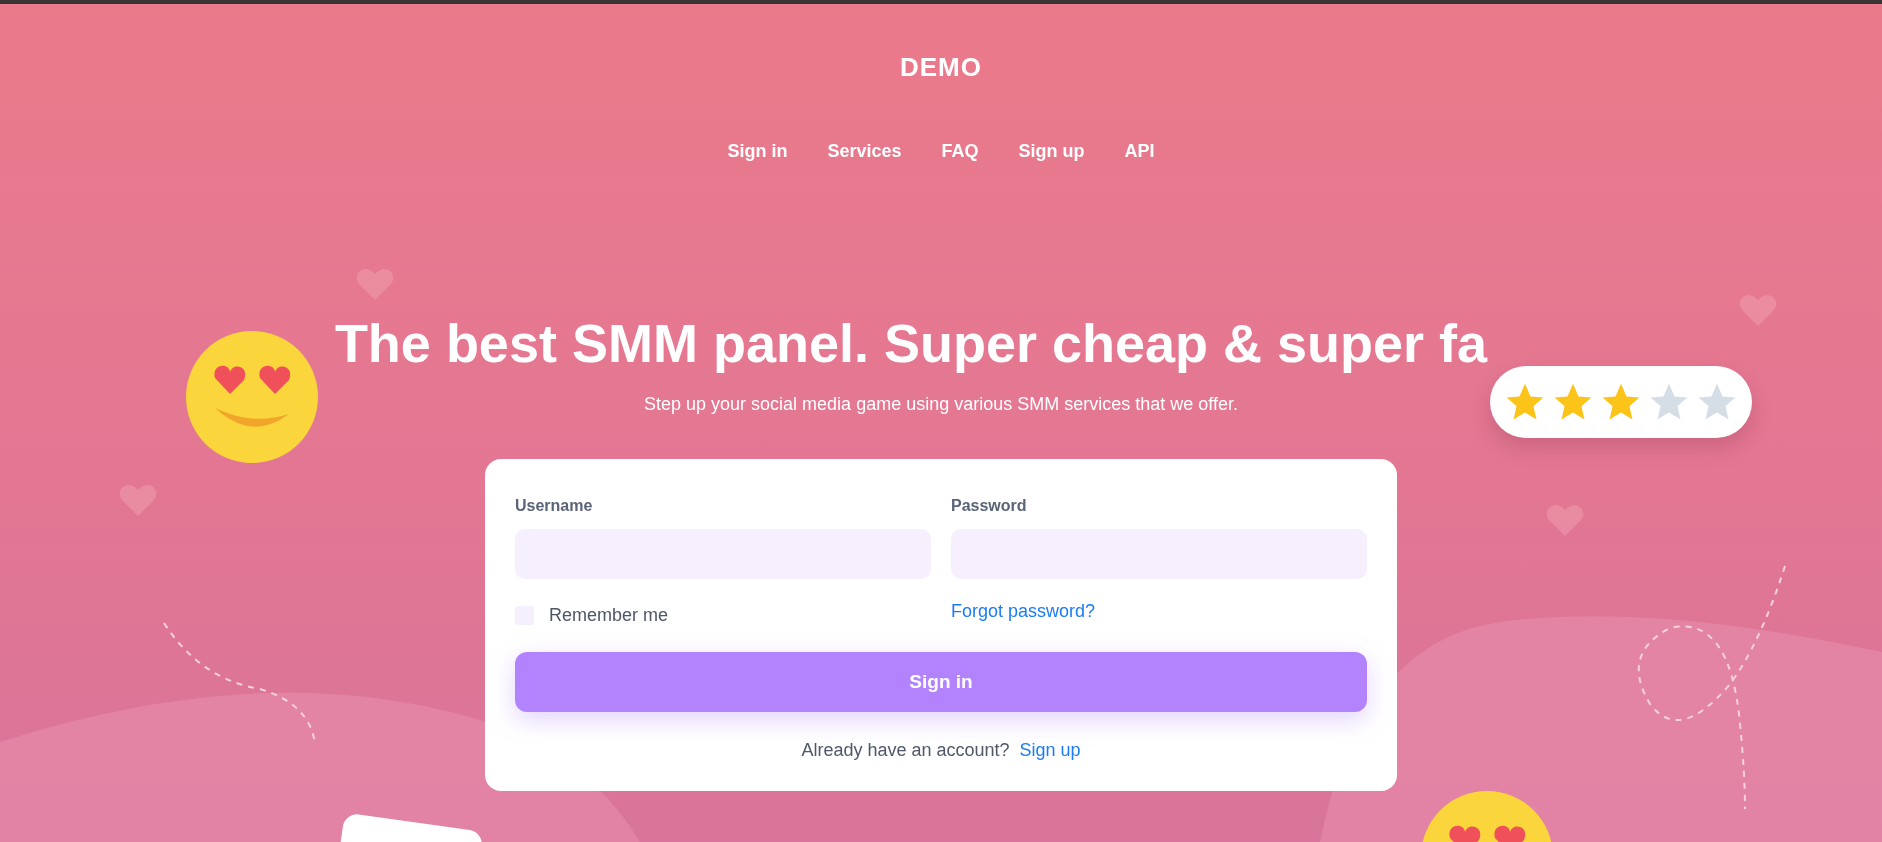 The width and height of the screenshot is (1882, 842). Describe the element at coordinates (941, 67) in the screenshot. I see `brand-logo: DEMO` at that location.